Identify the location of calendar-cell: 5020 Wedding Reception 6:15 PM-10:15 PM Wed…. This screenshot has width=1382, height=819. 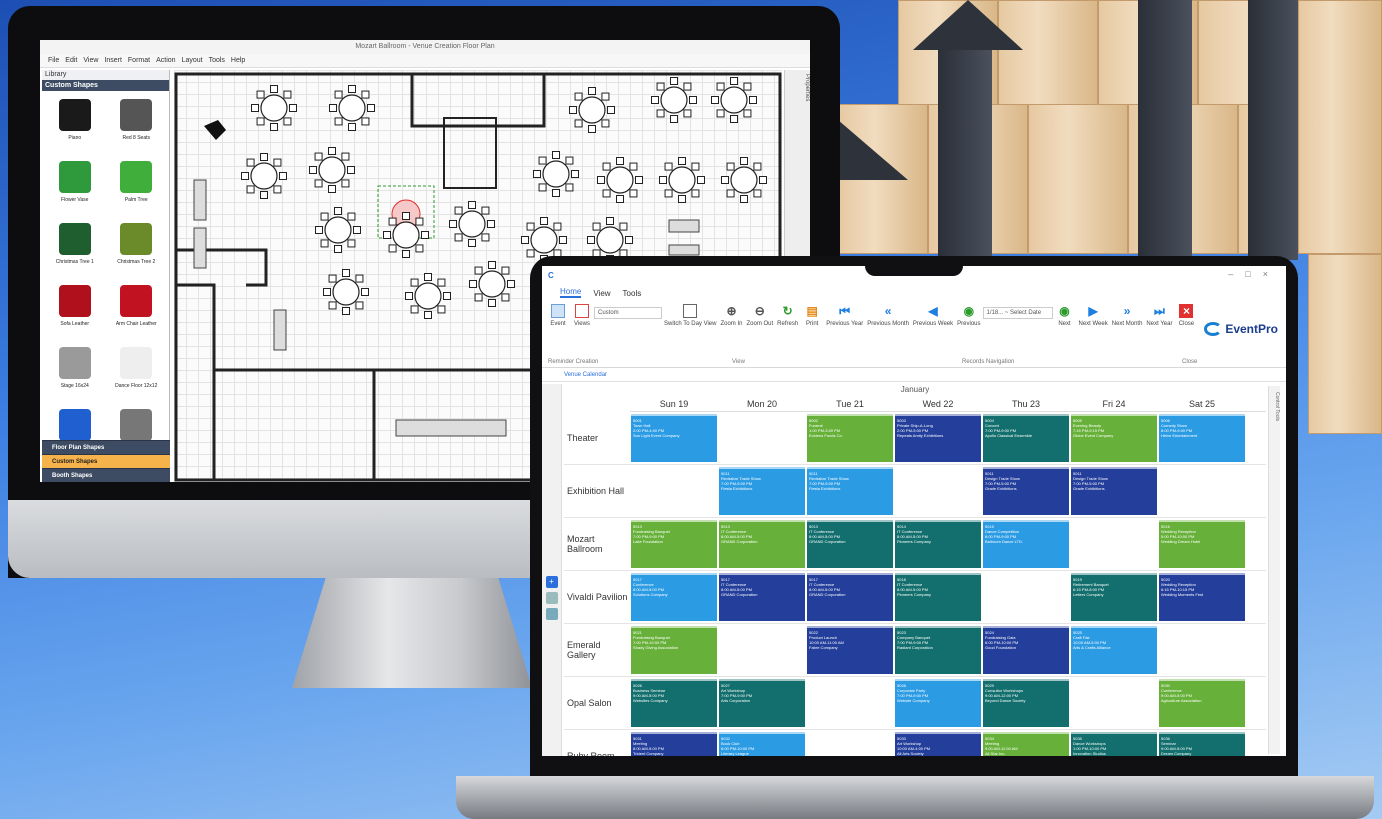
(1202, 597).